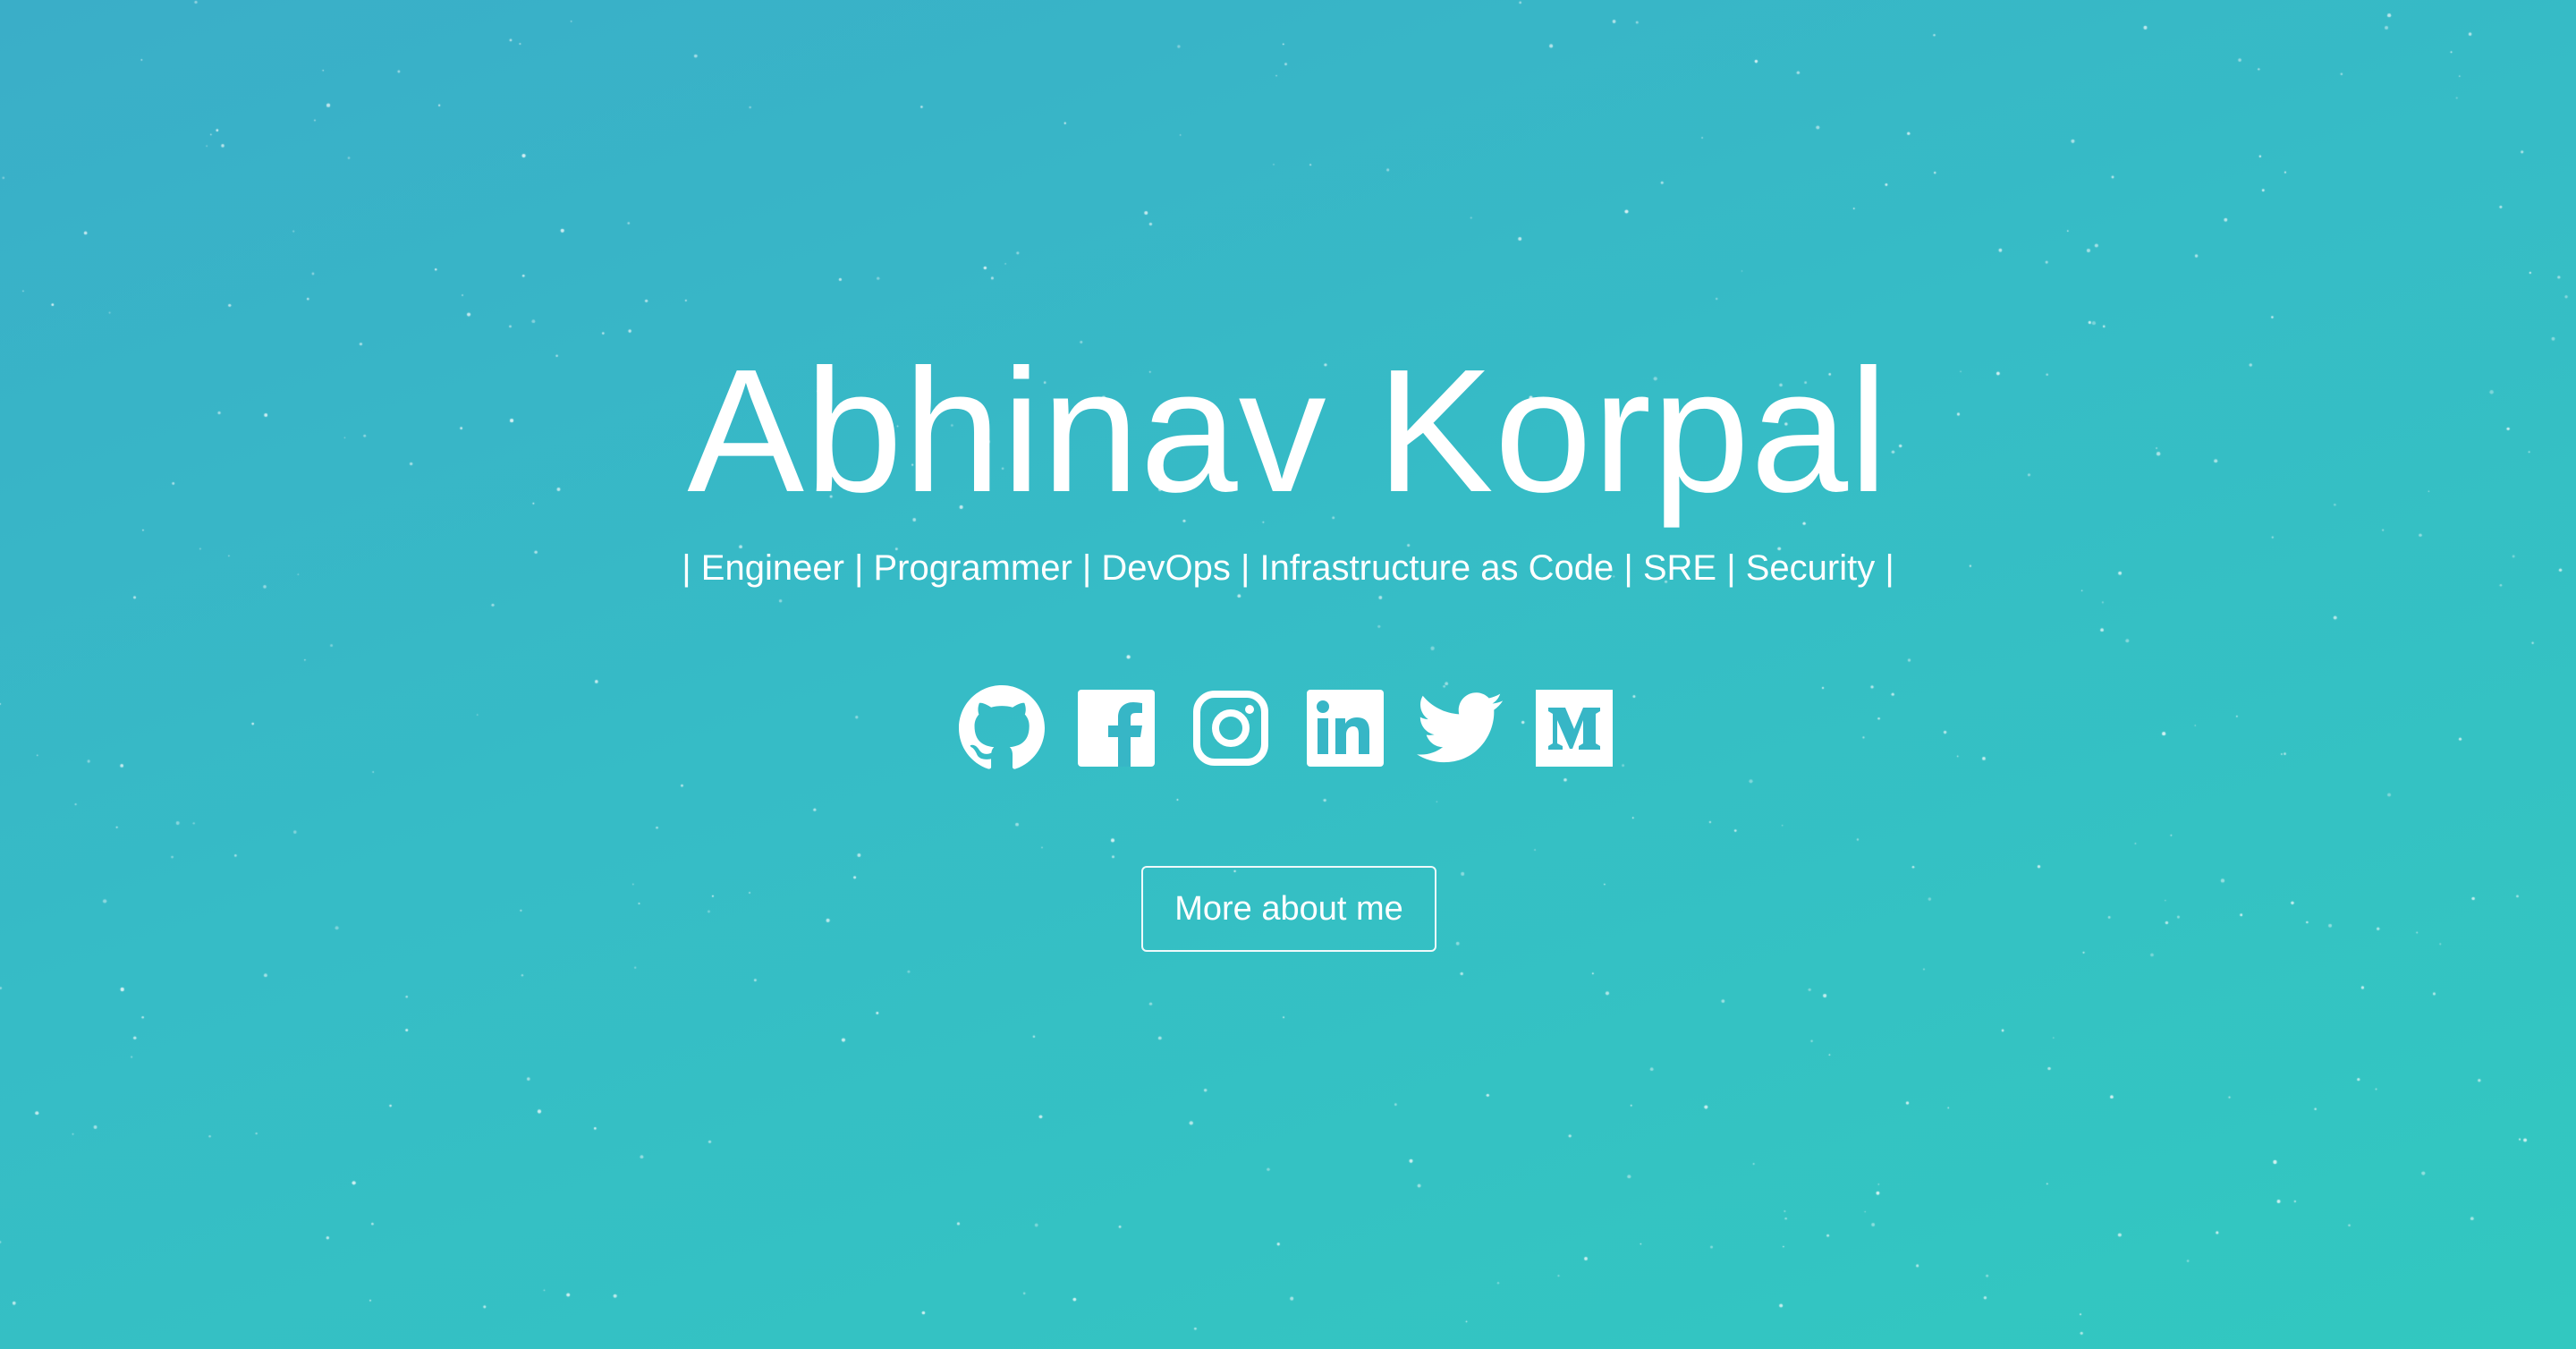 This screenshot has width=2576, height=1349. I want to click on linkedin-link, so click(1345, 728).